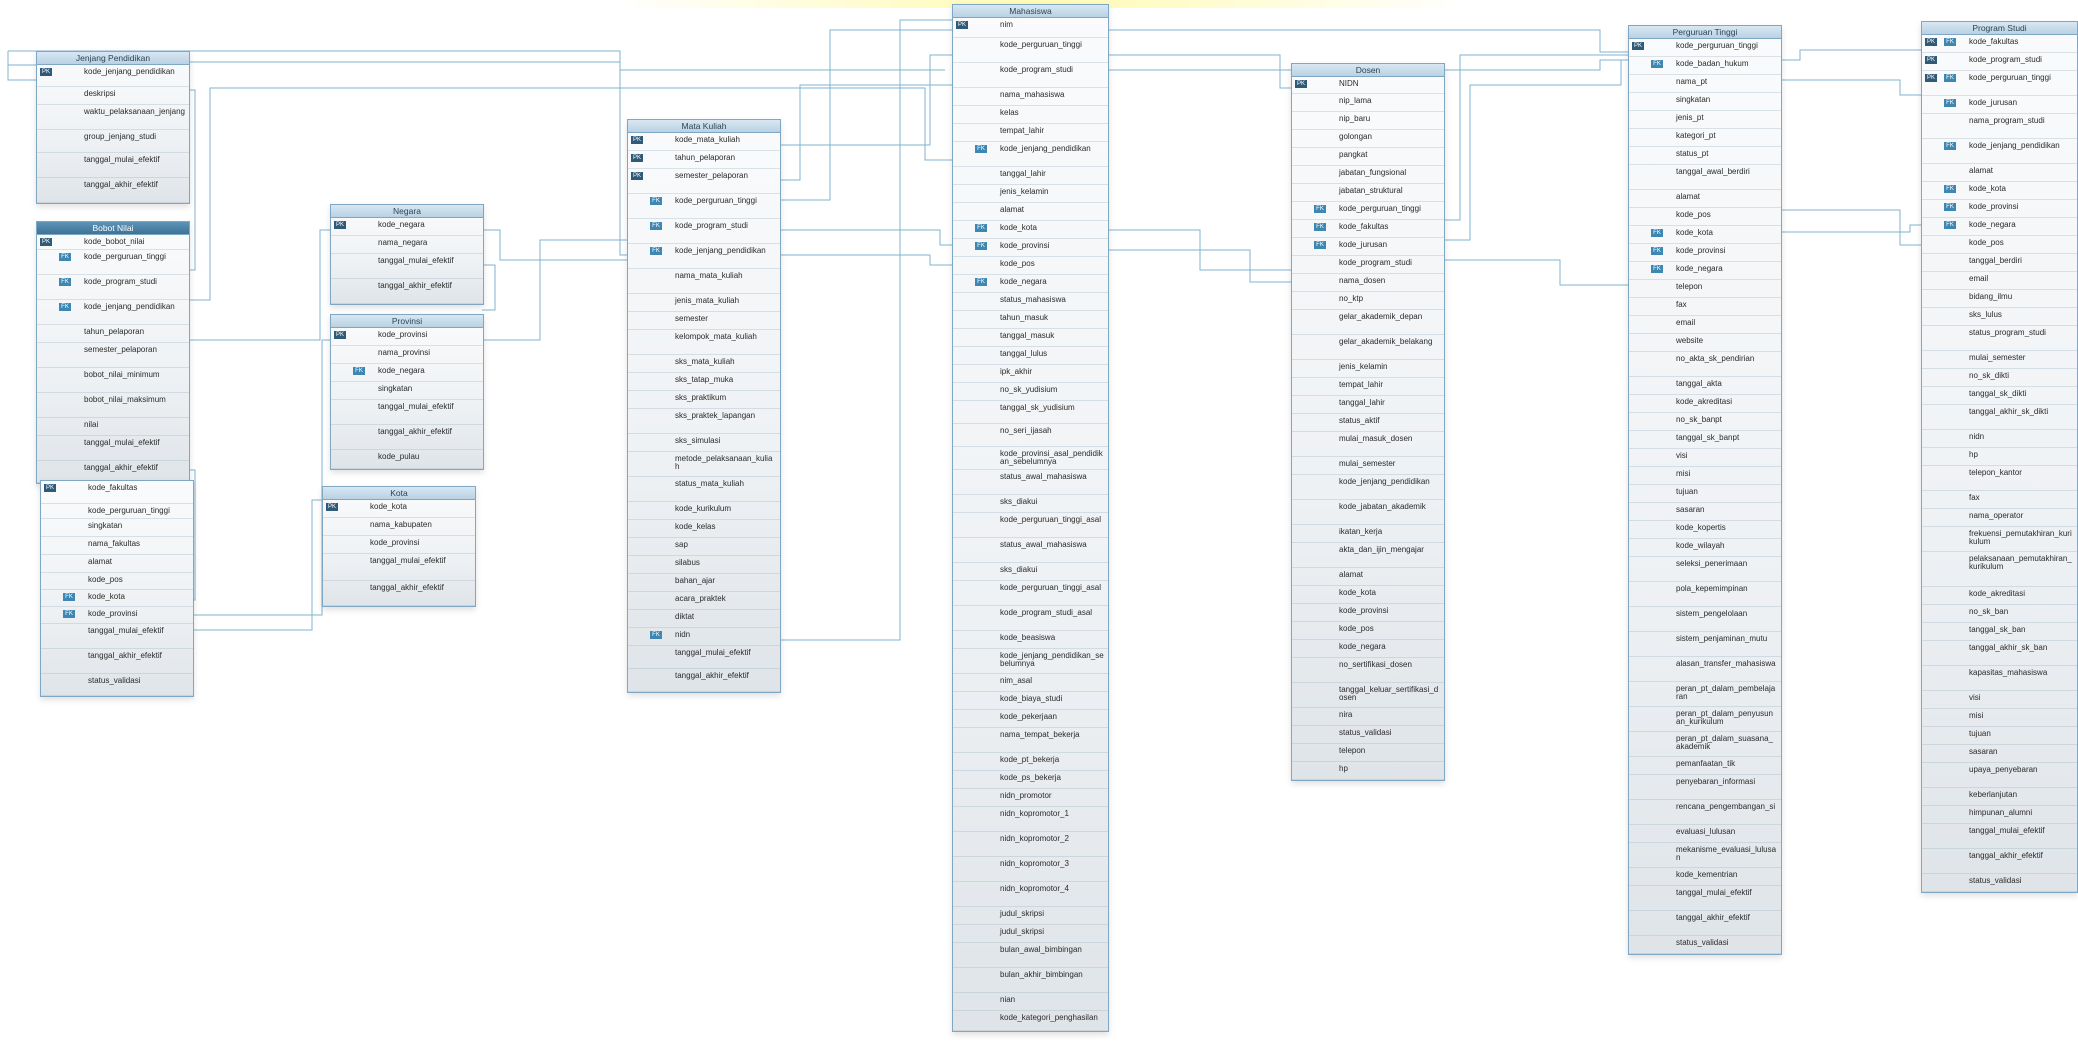  Describe the element at coordinates (1999, 797) in the screenshot. I see `attribute-row: keberlanjutan` at that location.